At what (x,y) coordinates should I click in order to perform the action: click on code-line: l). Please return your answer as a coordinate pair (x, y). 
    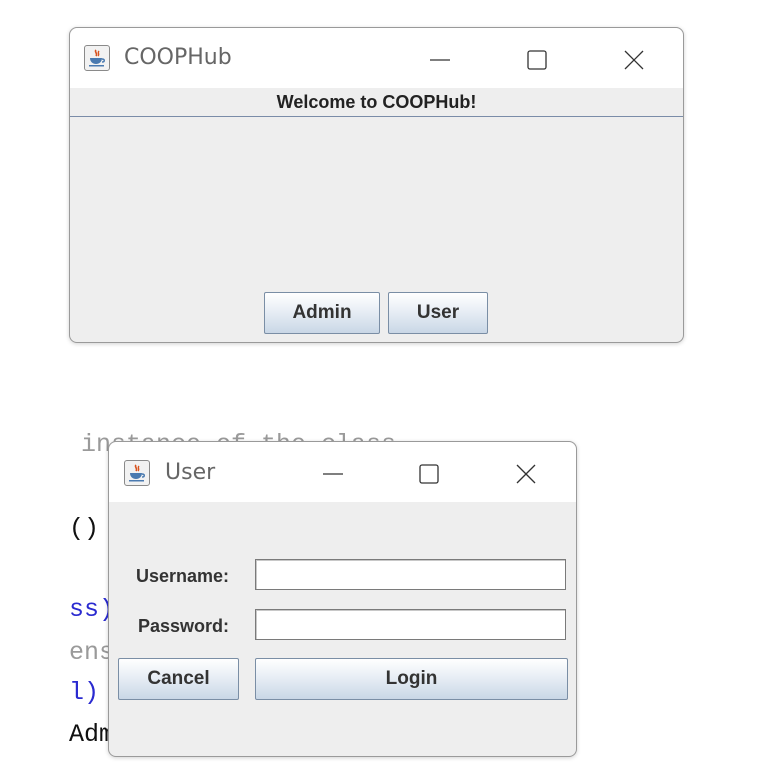
    Looking at the image, I should click on (84, 692).